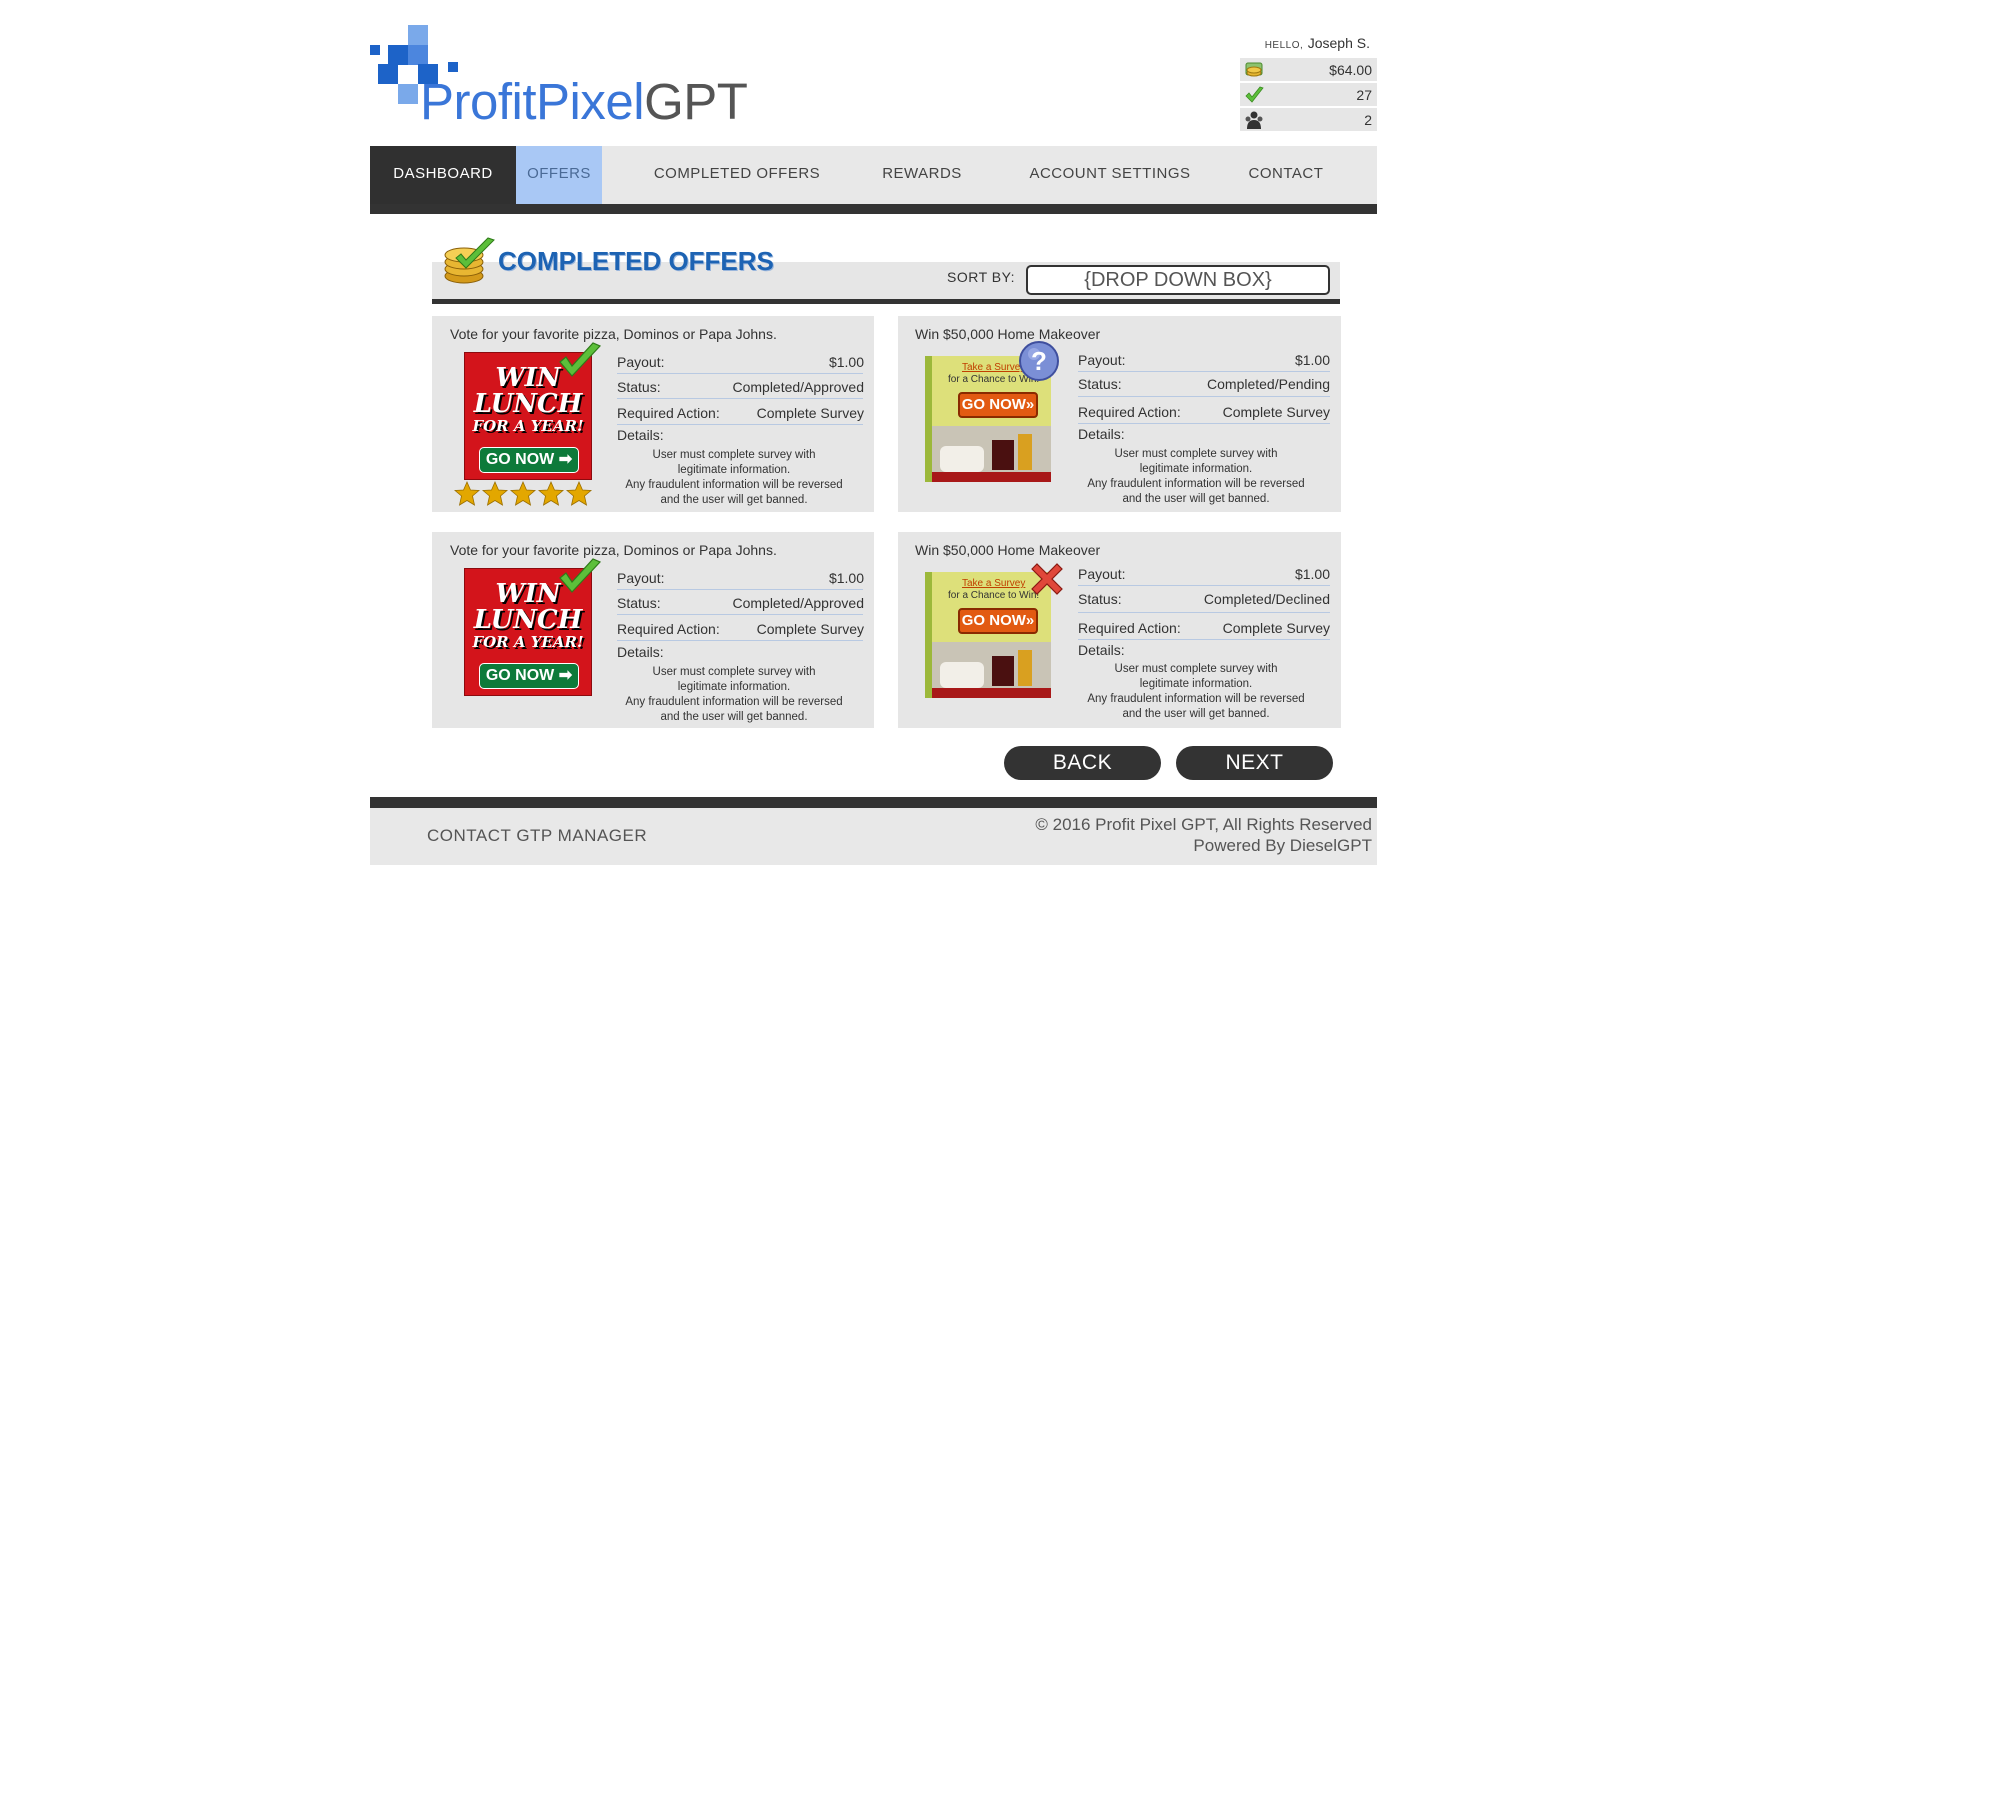  Describe the element at coordinates (737, 175) in the screenshot. I see `nav-completed-offers: COMPLETED OFFERS` at that location.